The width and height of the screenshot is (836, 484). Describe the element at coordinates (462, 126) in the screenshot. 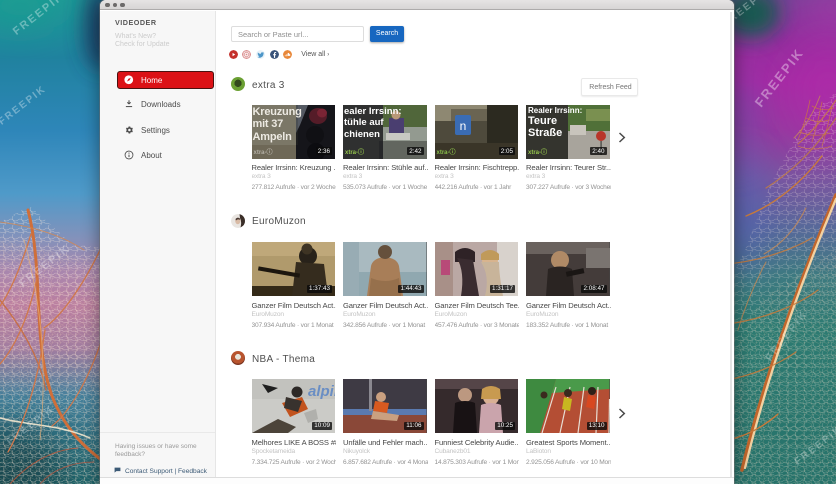

I see `svg-text: n` at that location.